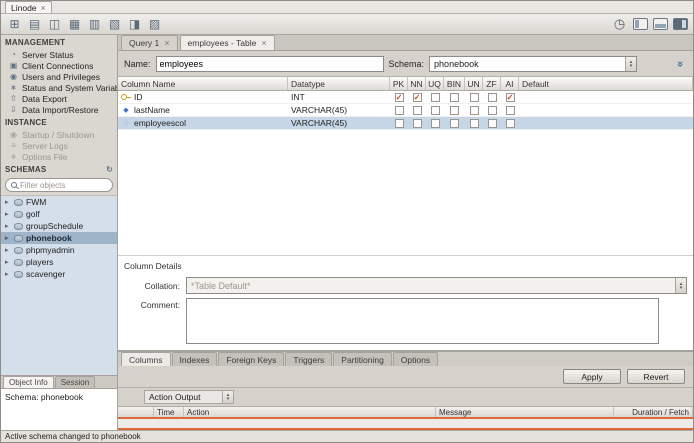  Describe the element at coordinates (169, 412) in the screenshot. I see `output-header-time: Time` at that location.